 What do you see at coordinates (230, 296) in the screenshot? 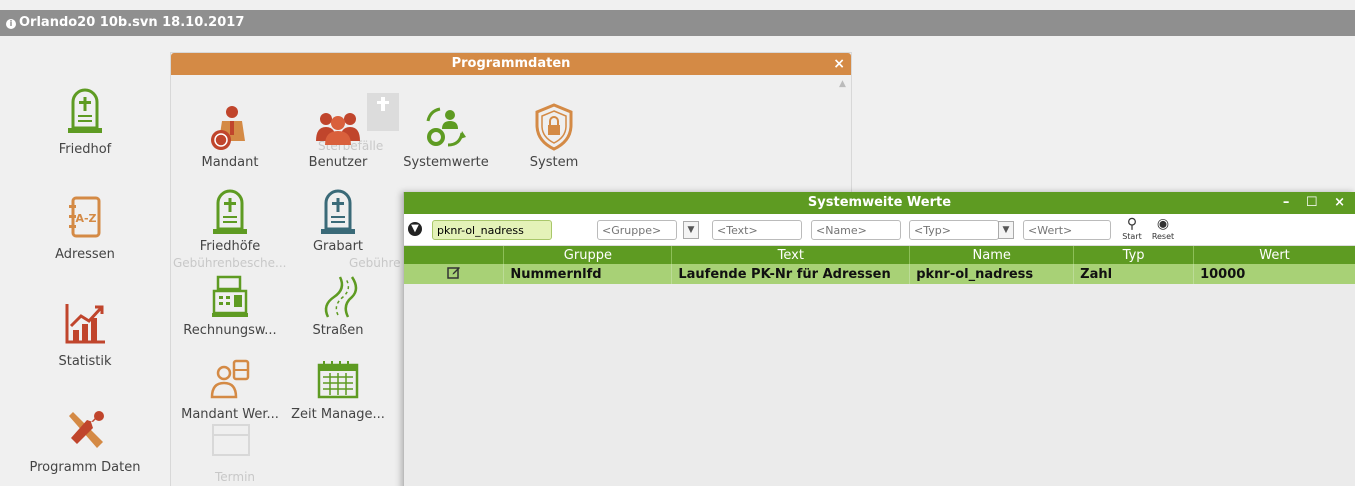
I see `cash-register-icon` at bounding box center [230, 296].